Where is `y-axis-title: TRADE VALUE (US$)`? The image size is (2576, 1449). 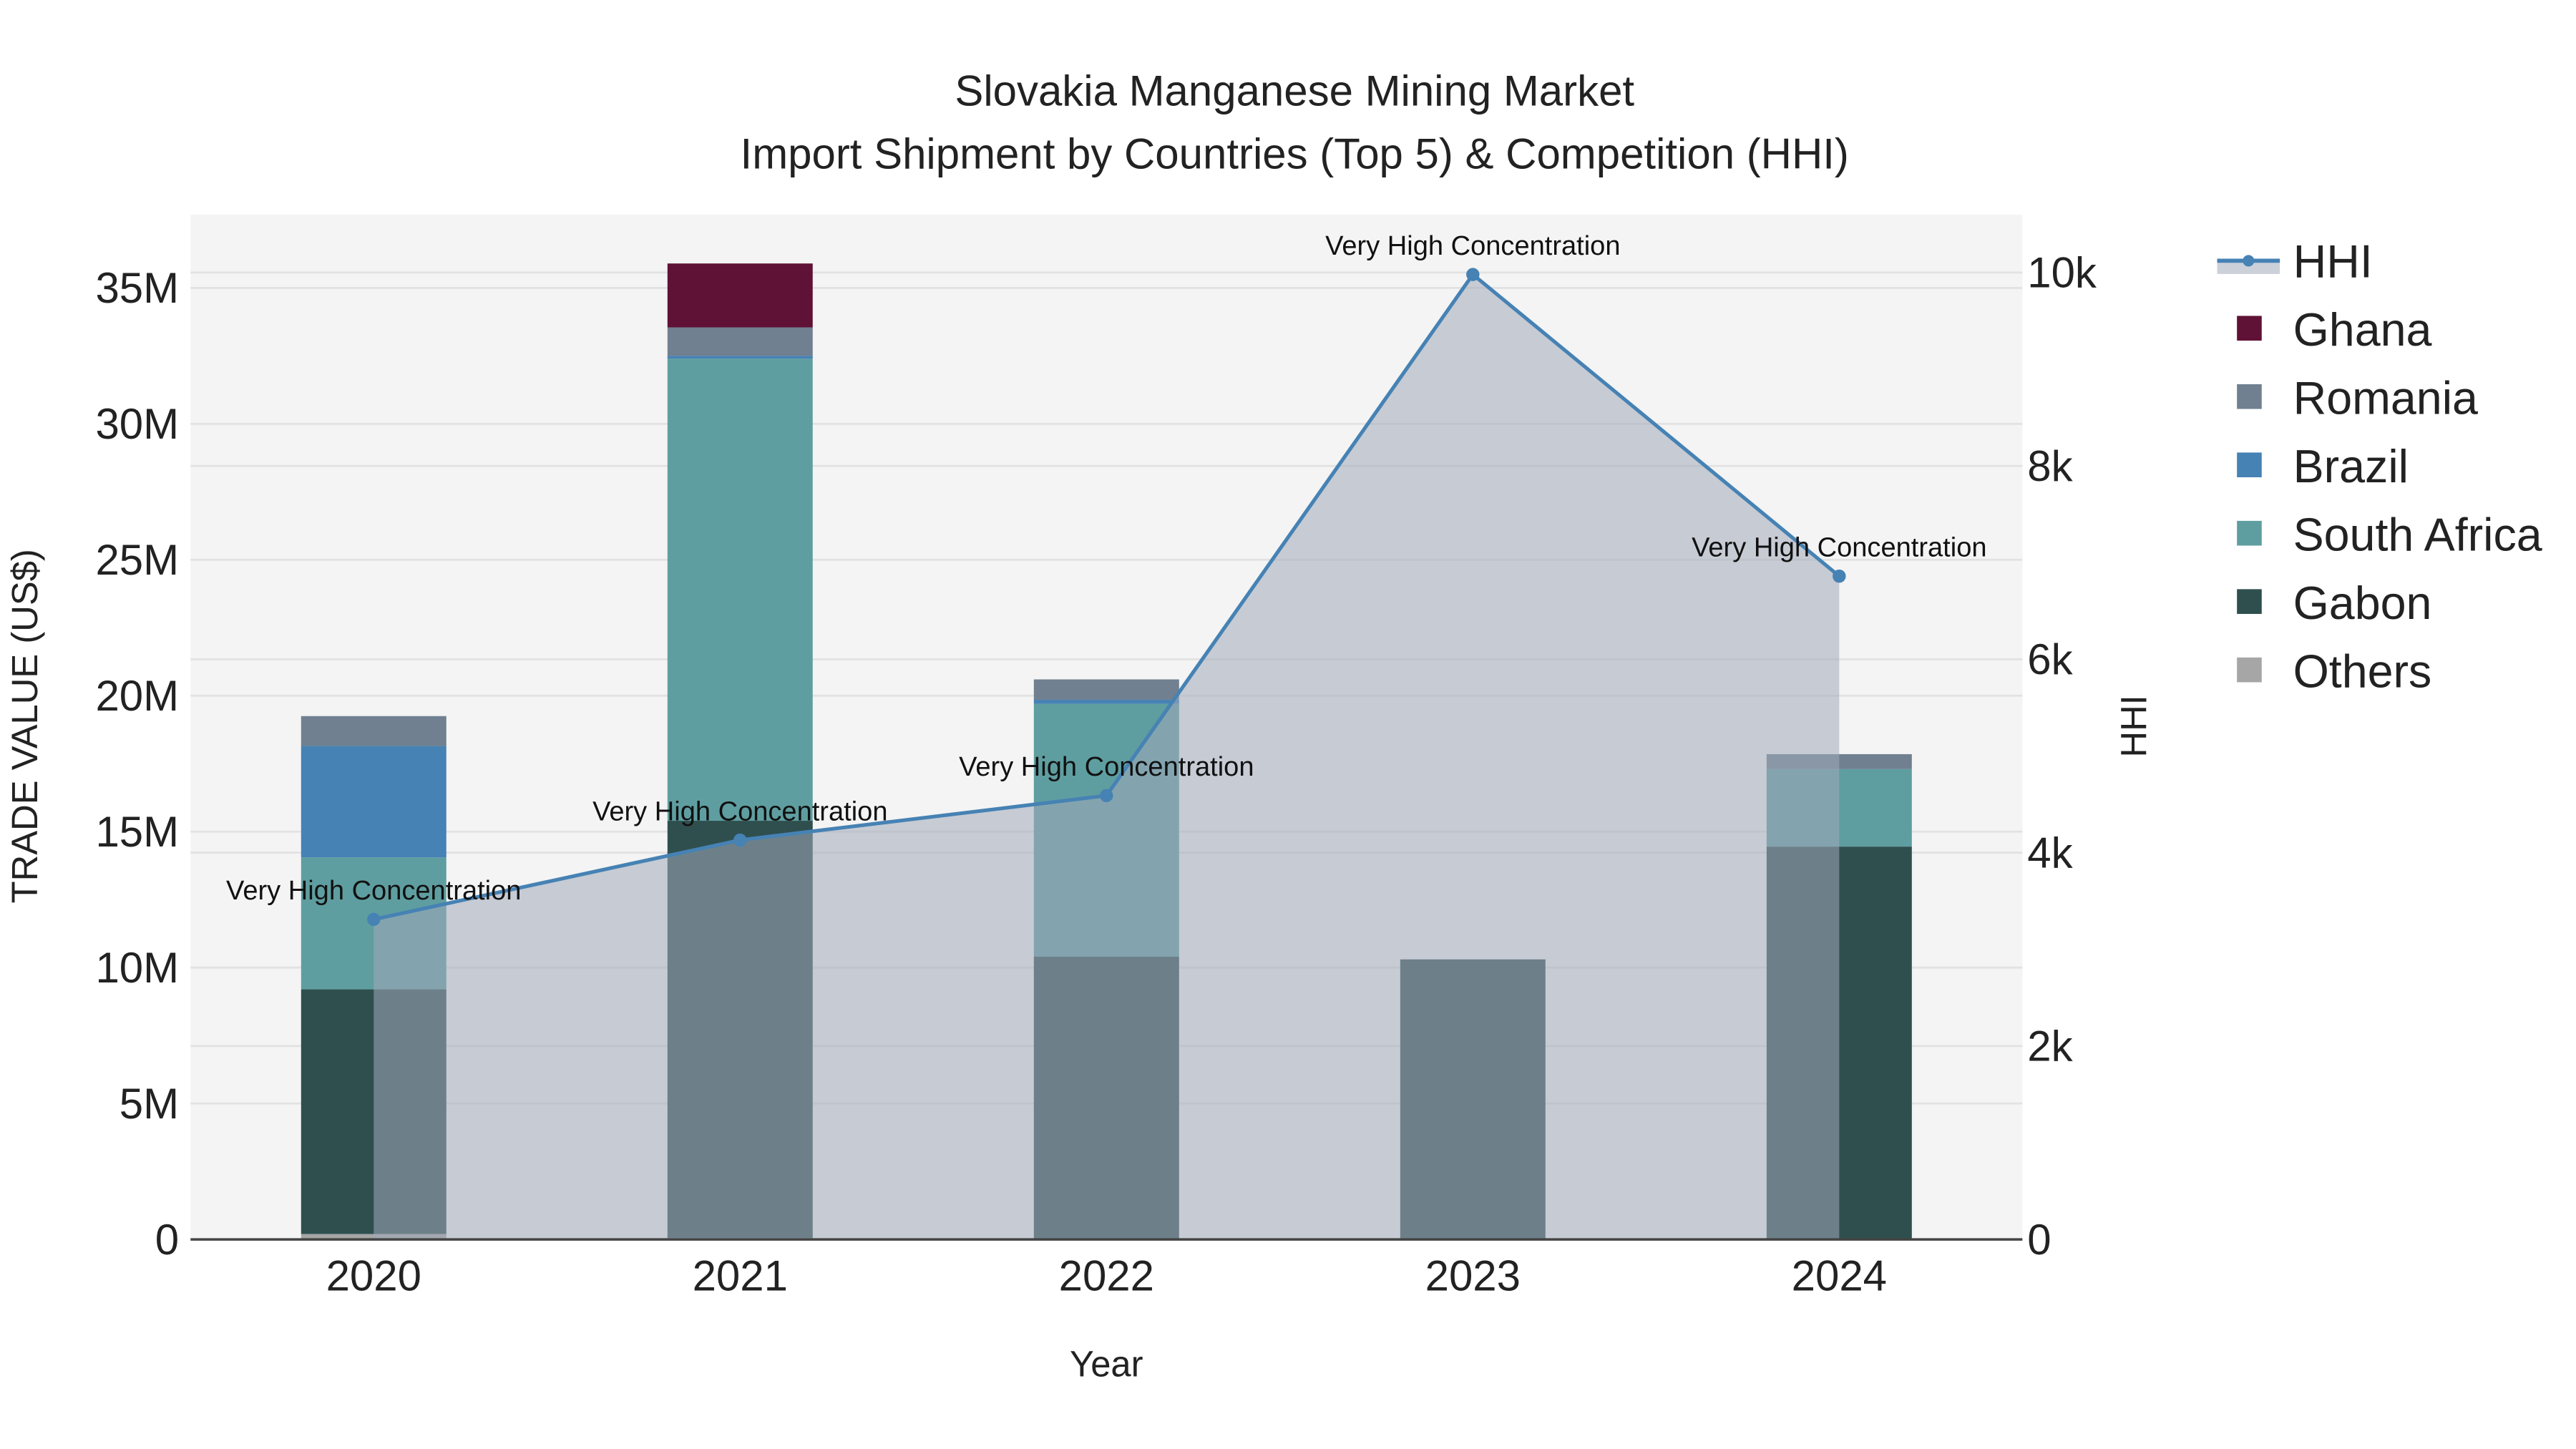 y-axis-title: TRADE VALUE (US$) is located at coordinates (24, 726).